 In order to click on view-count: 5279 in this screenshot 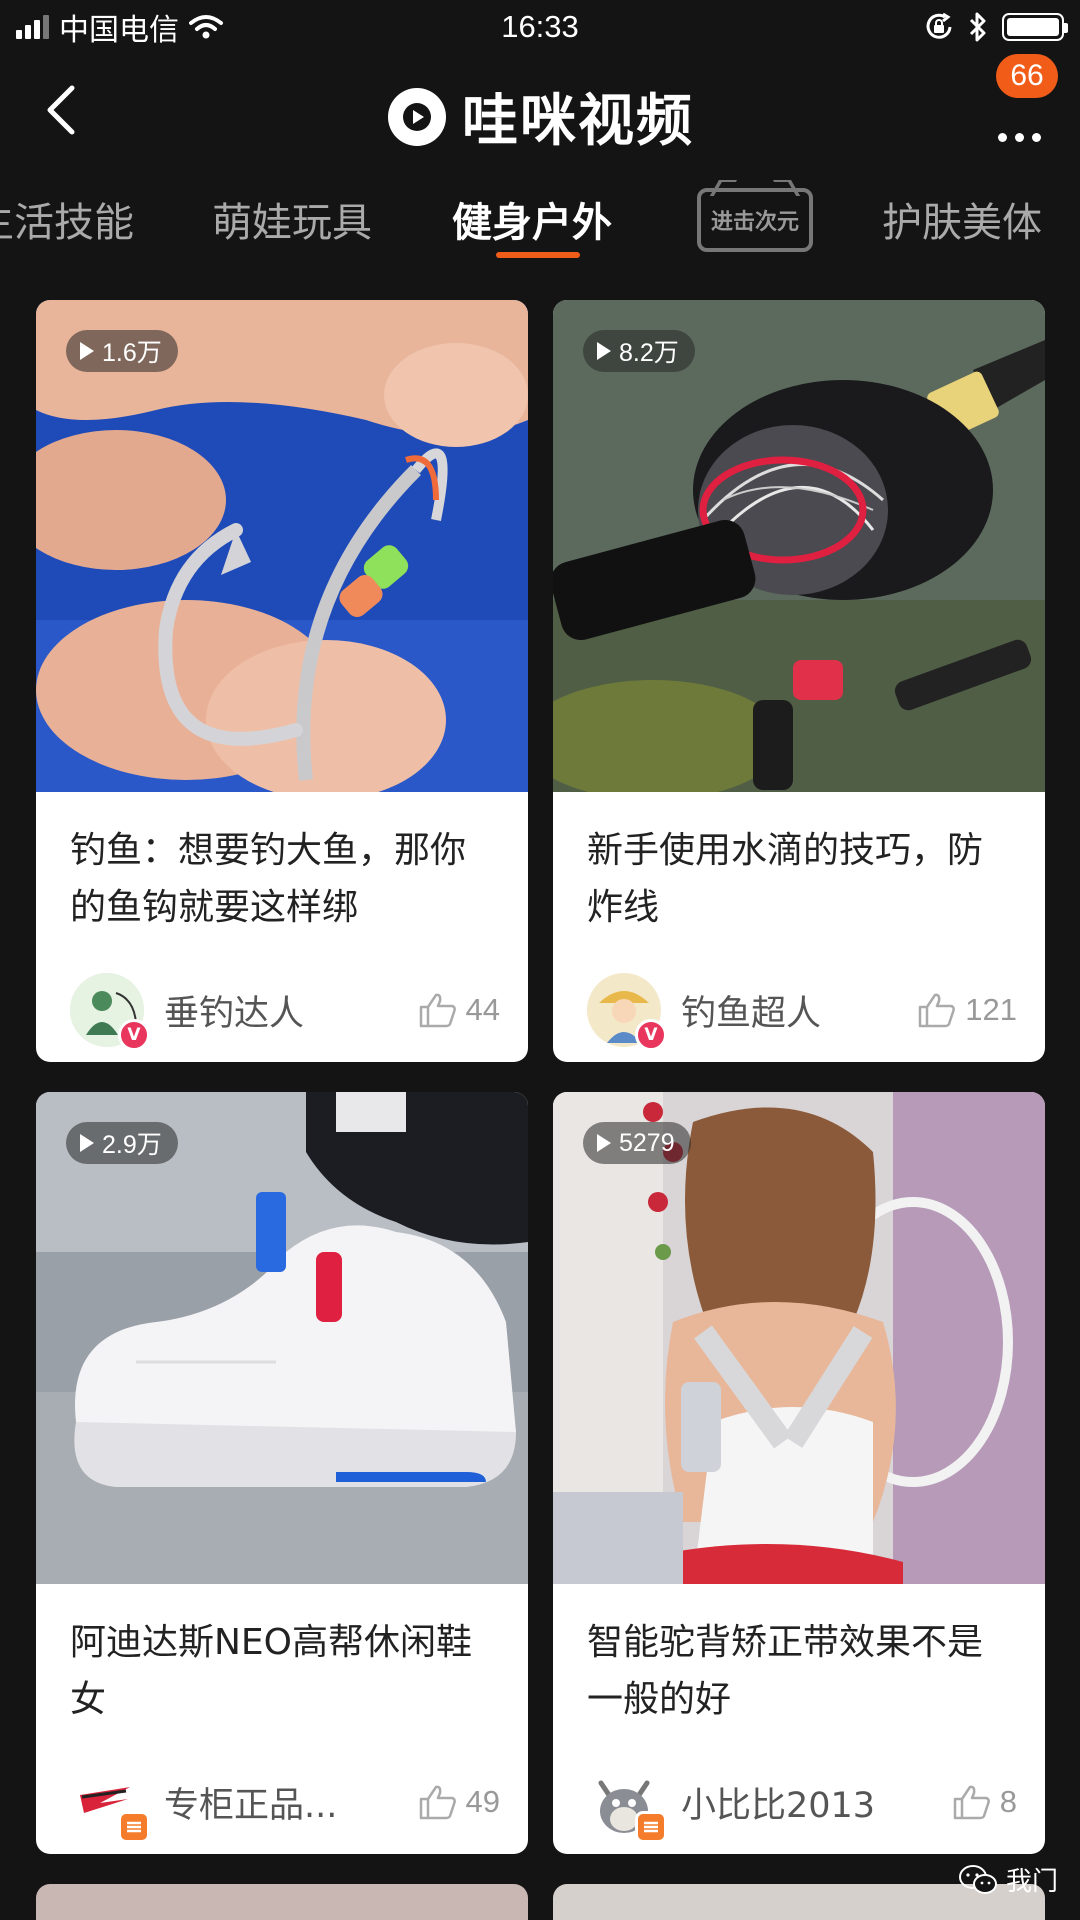, I will do `click(647, 1142)`.